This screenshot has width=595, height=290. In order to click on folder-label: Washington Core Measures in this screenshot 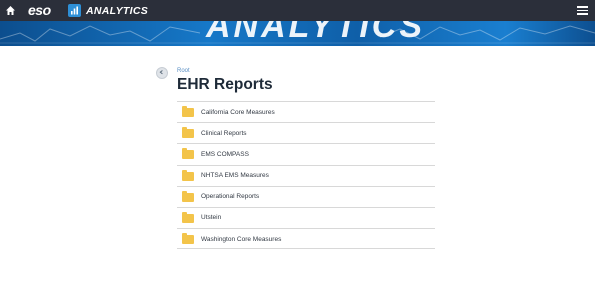, I will do `click(241, 239)`.